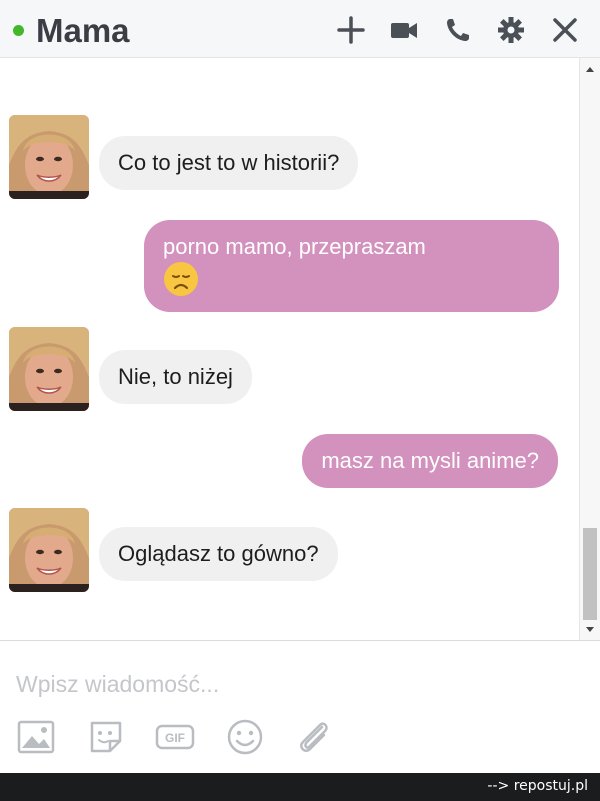 Image resolution: width=600 pixels, height=801 pixels. Describe the element at coordinates (351, 30) in the screenshot. I see `add-icon` at that location.